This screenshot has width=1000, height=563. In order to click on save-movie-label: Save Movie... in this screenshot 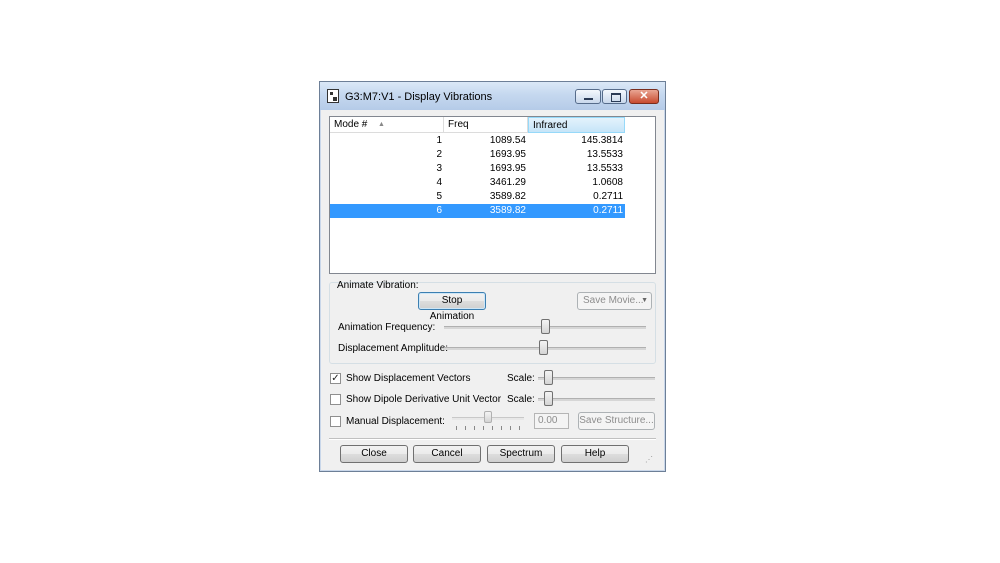, I will do `click(613, 300)`.